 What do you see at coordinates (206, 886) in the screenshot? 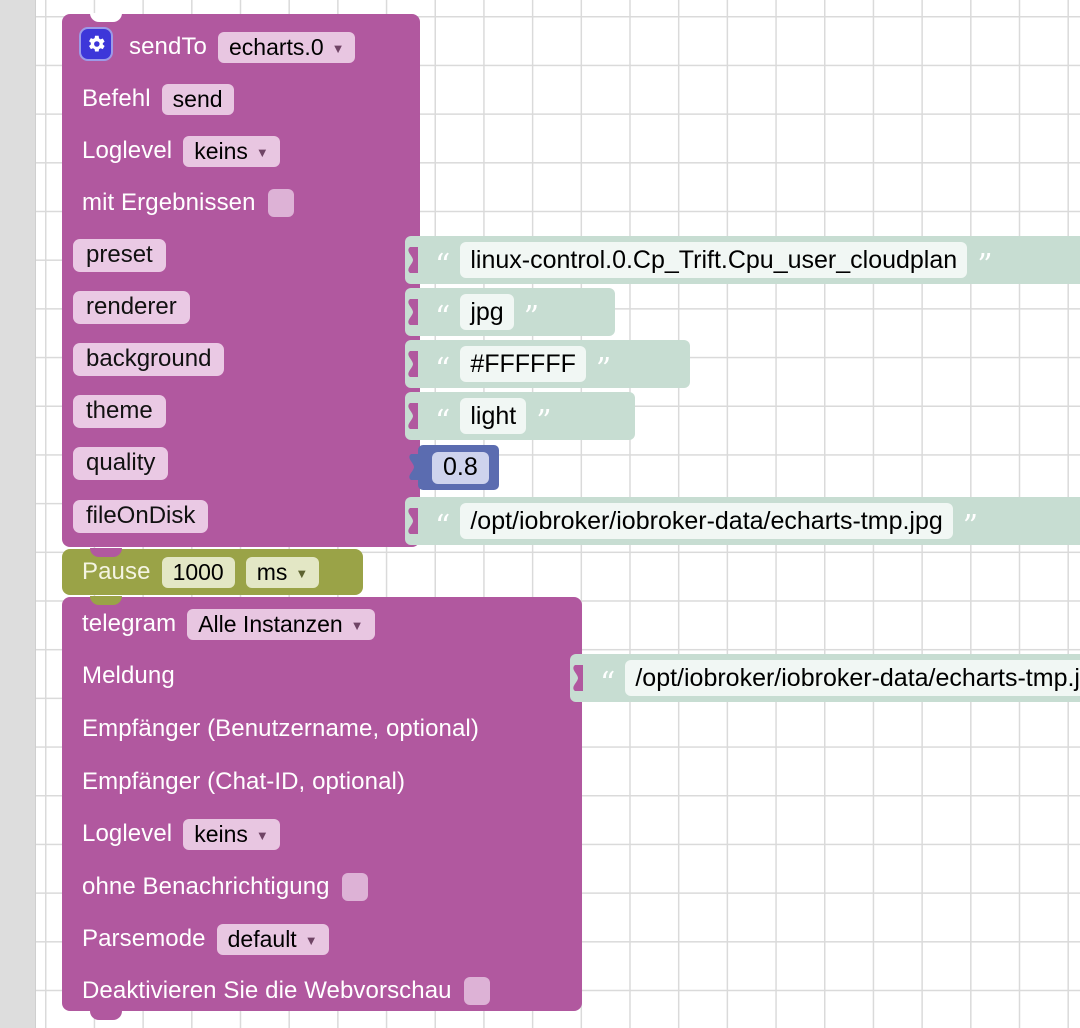
I see `ohne-benachrichtigung-label: ohne Benachrichtigung` at bounding box center [206, 886].